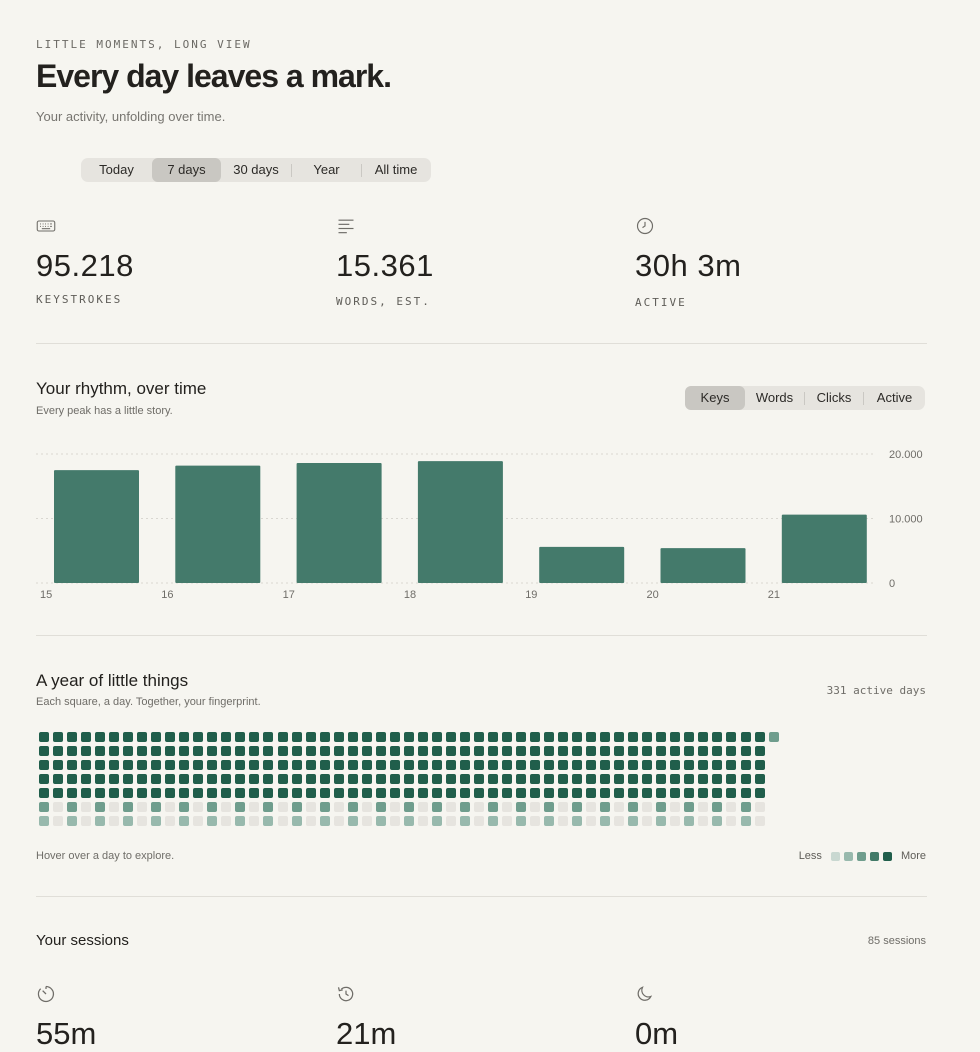 The width and height of the screenshot is (980, 1052). Describe the element at coordinates (834, 398) in the screenshot. I see `tab-clicks: Clicks` at that location.